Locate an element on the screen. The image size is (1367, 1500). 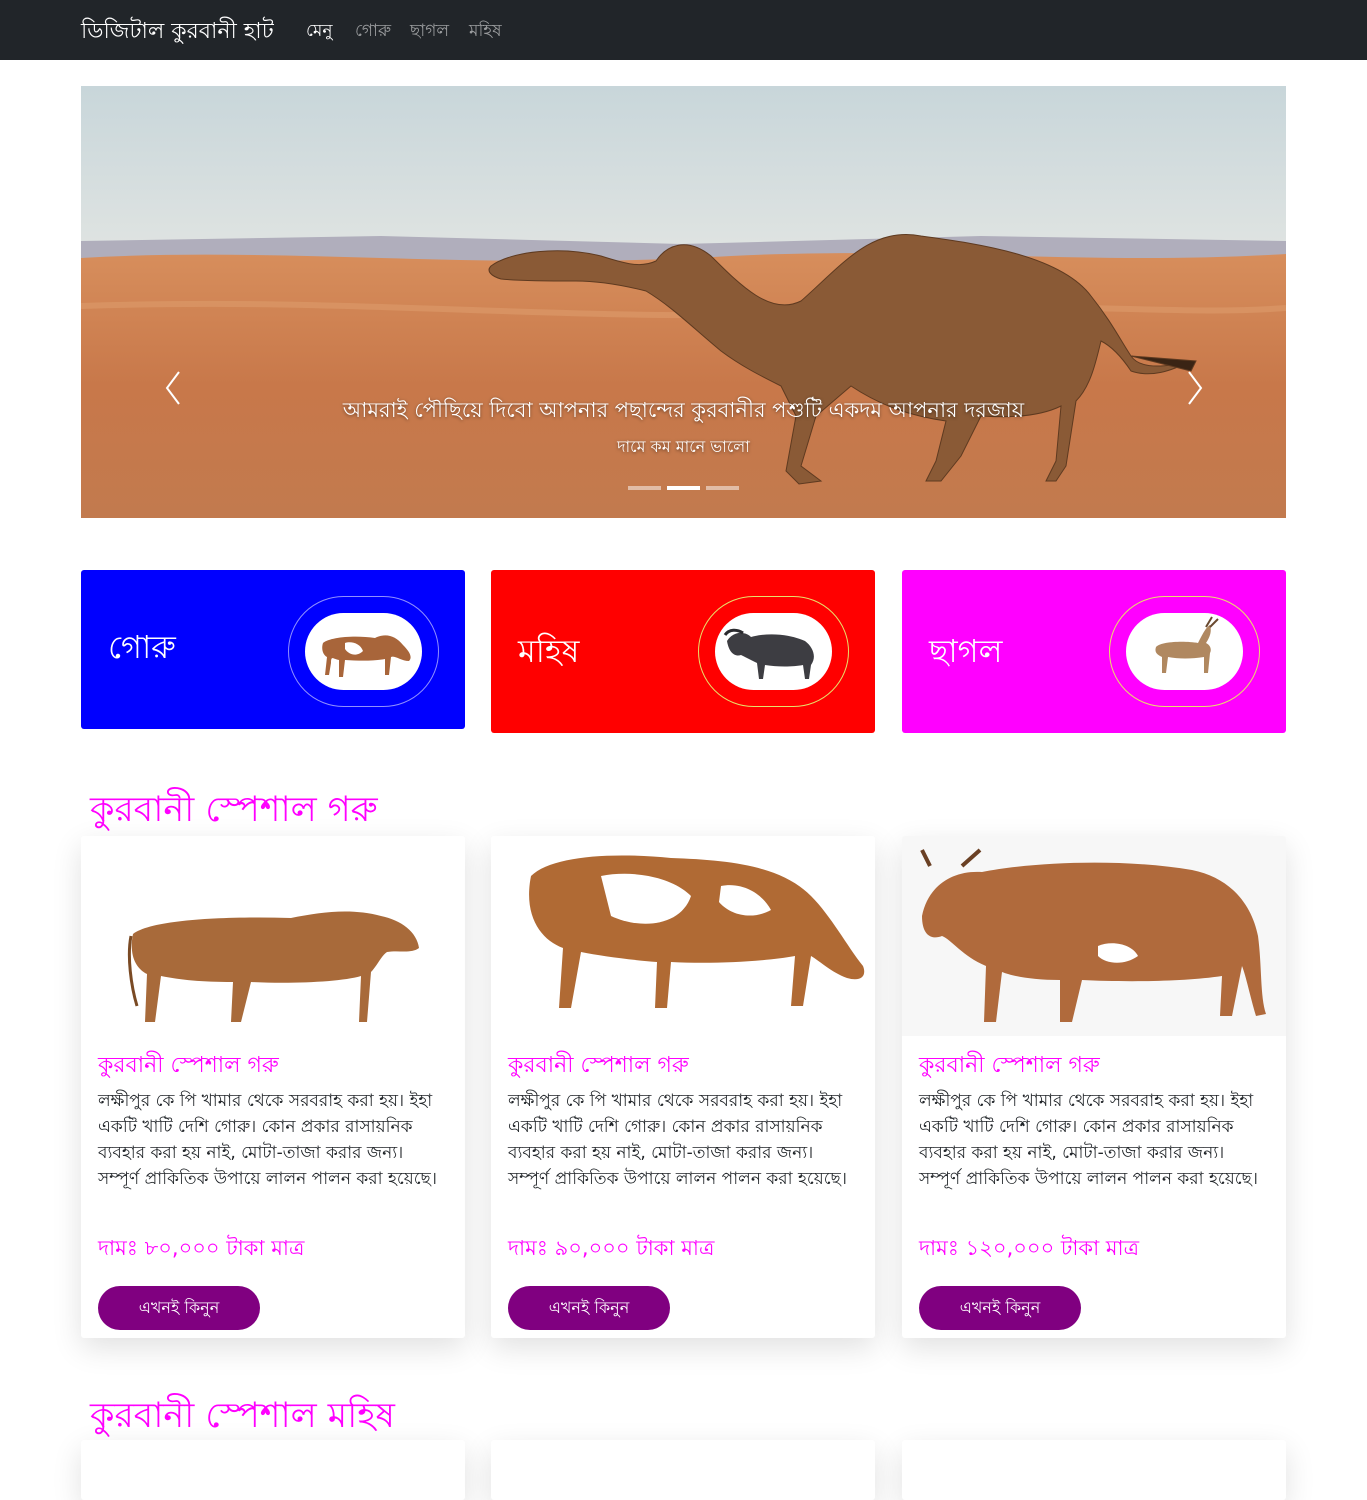
goat-icon is located at coordinates (1184, 651).